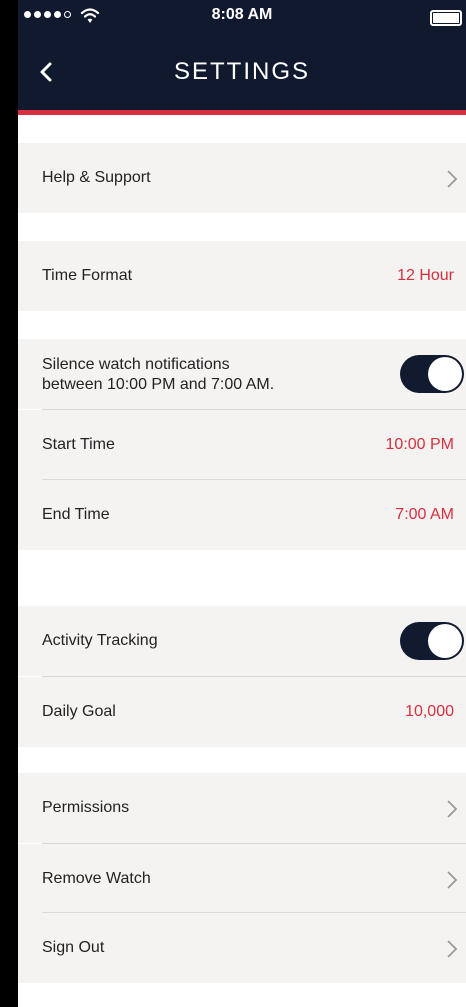 The image size is (466, 1007). I want to click on end-time-label: End Time, so click(76, 514).